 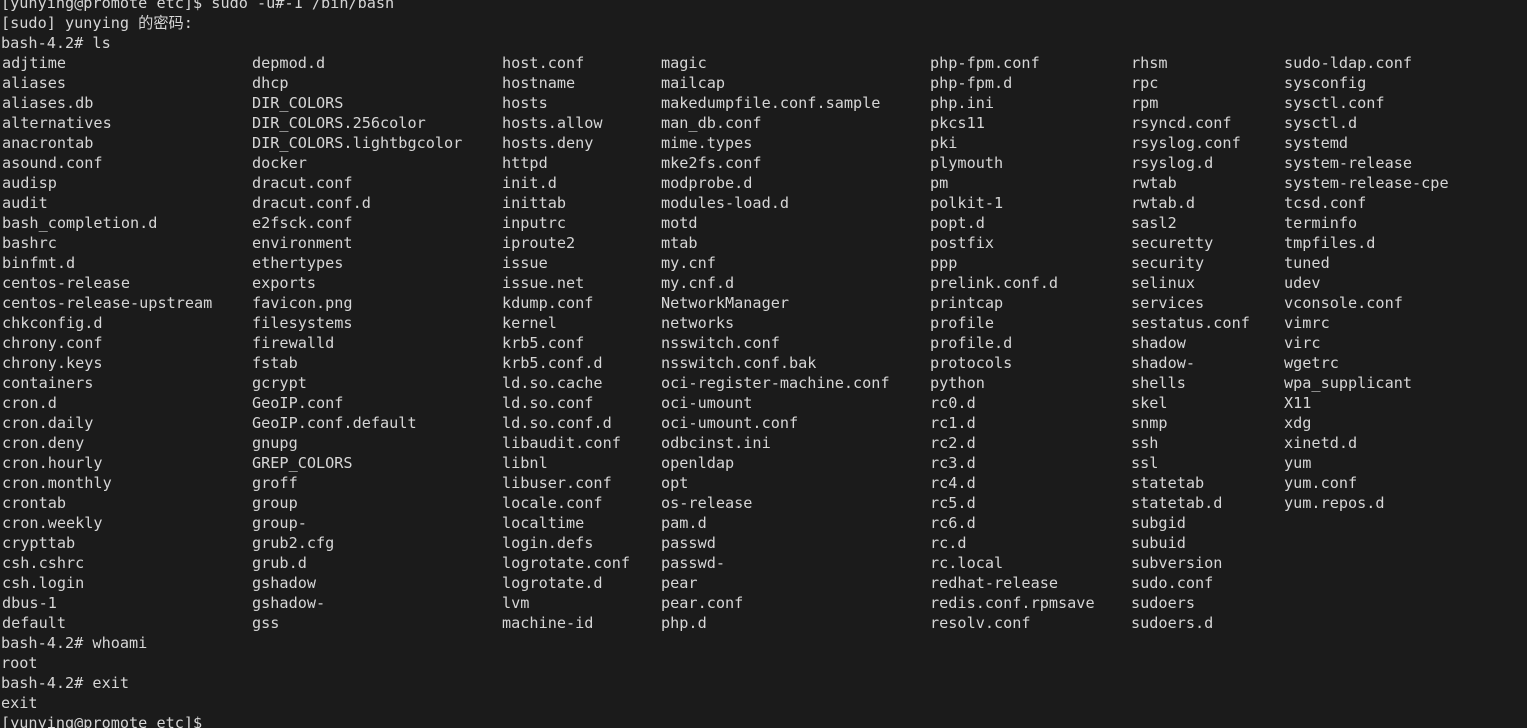 What do you see at coordinates (1321, 443) in the screenshot?
I see `ls-entry: xinetd.d` at bounding box center [1321, 443].